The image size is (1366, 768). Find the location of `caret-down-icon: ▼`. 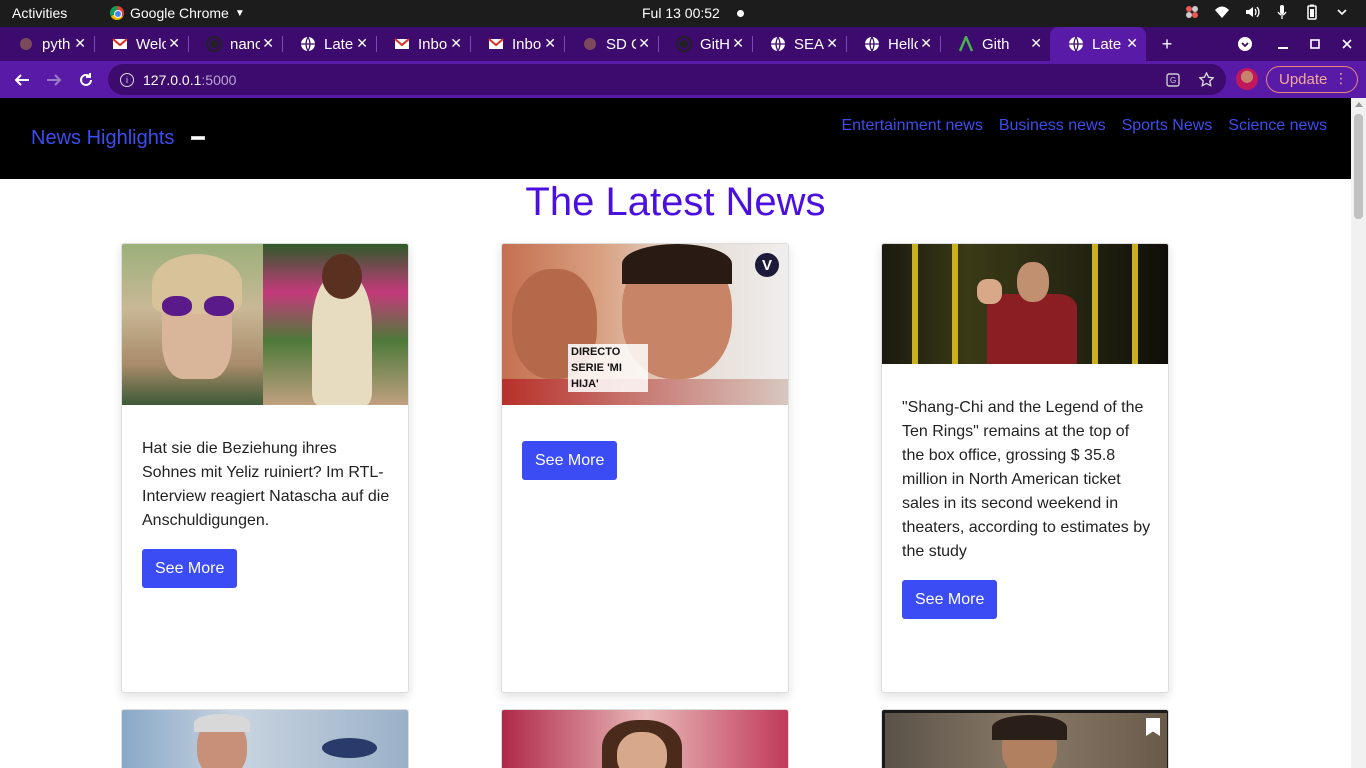

caret-down-icon: ▼ is located at coordinates (239, 13).